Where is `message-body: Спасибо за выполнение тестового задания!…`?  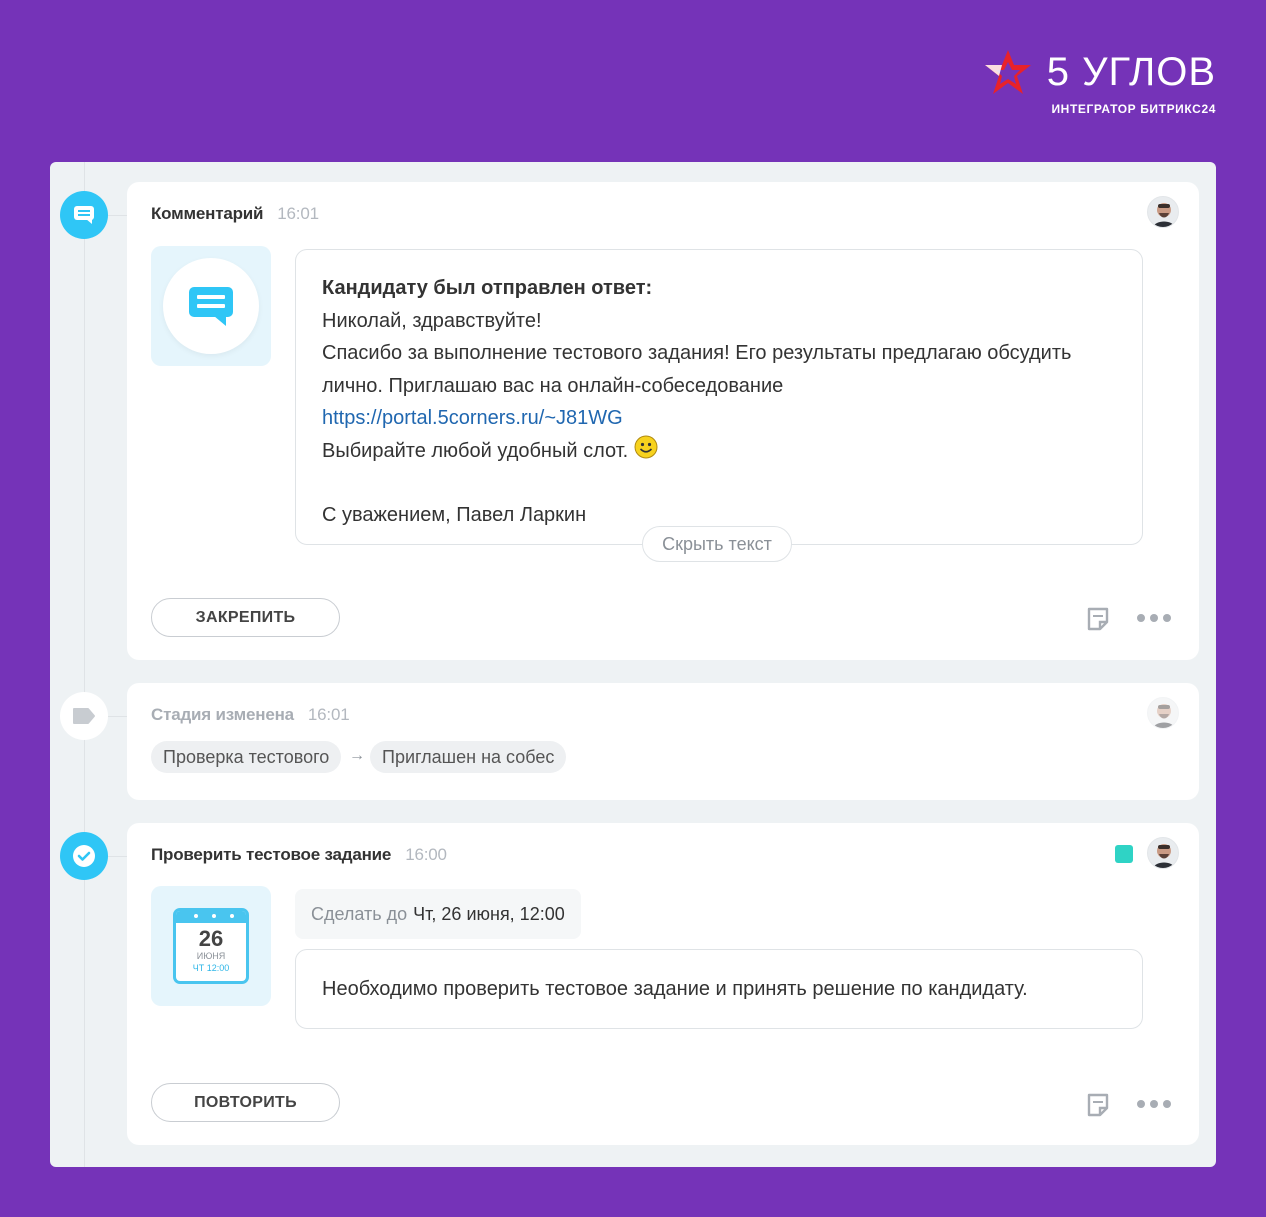 message-body: Спасибо за выполнение тестового задания!… is located at coordinates (697, 369).